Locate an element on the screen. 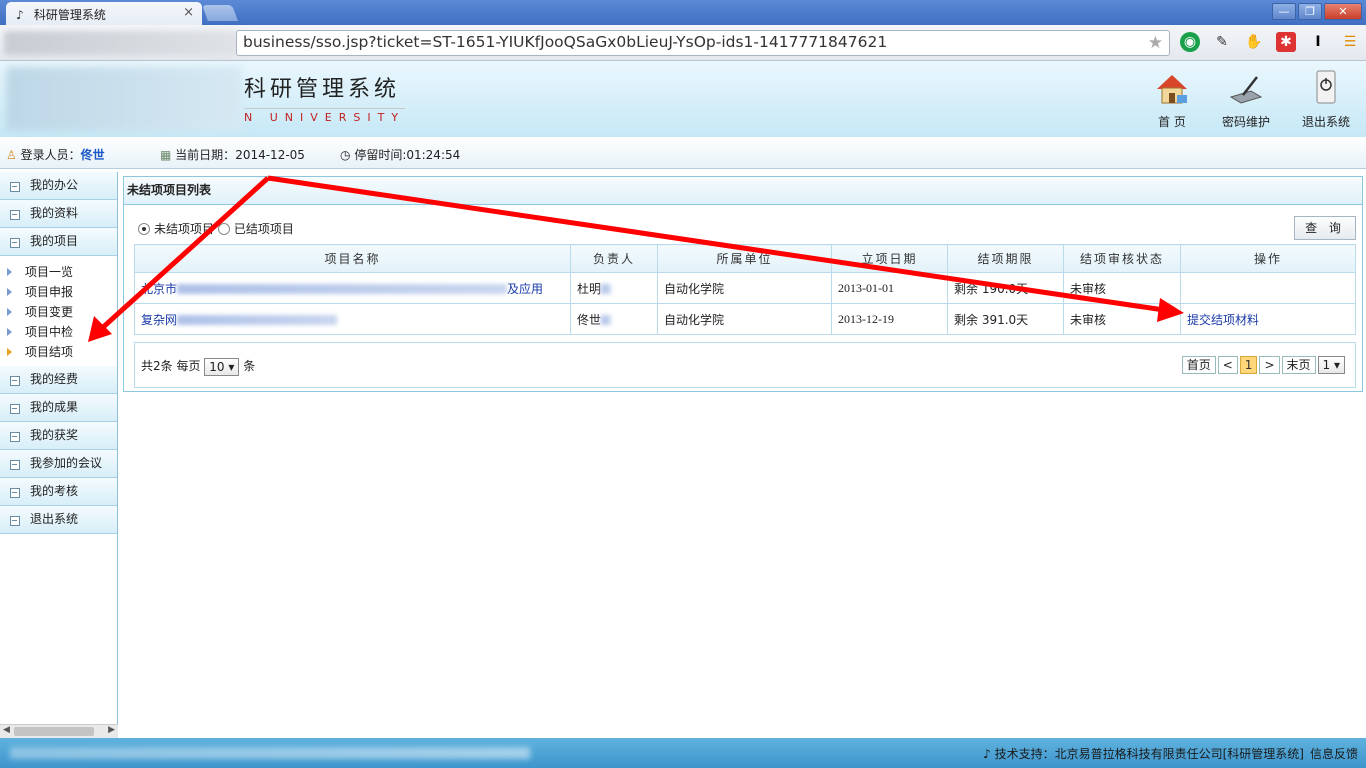 The height and width of the screenshot is (768, 1366). sidebar-horizontal-scrollbar: ◀ ▶ is located at coordinates (59, 731).